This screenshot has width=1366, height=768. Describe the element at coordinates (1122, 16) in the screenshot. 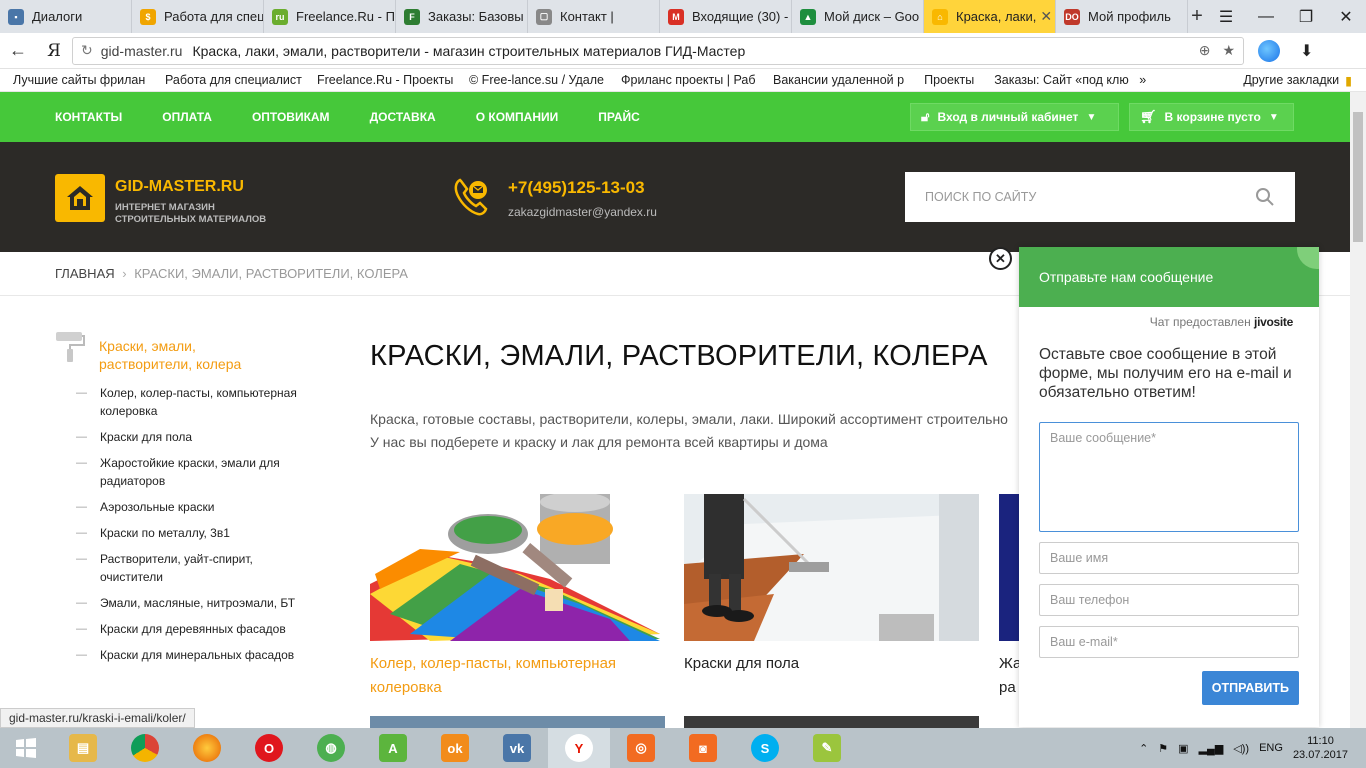

I see `browser-tab: DO Мой профиль` at that location.